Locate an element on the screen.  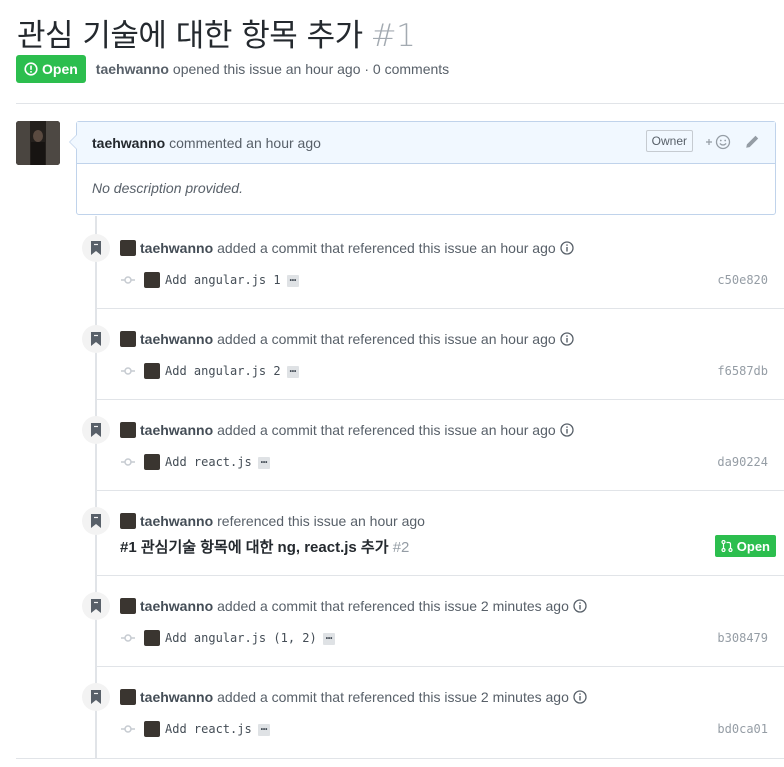
commit-row: Add react.js … da90224 is located at coordinates (448, 462).